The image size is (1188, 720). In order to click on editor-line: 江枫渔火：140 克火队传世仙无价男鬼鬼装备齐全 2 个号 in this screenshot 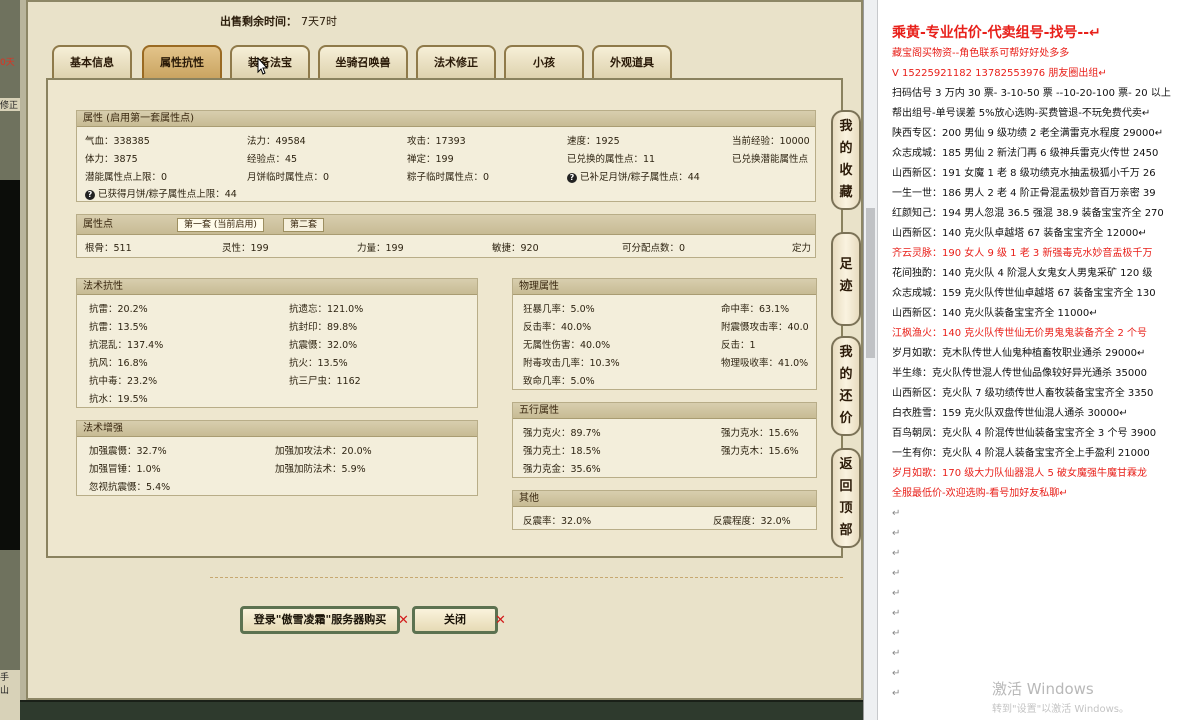, I will do `click(1019, 333)`.